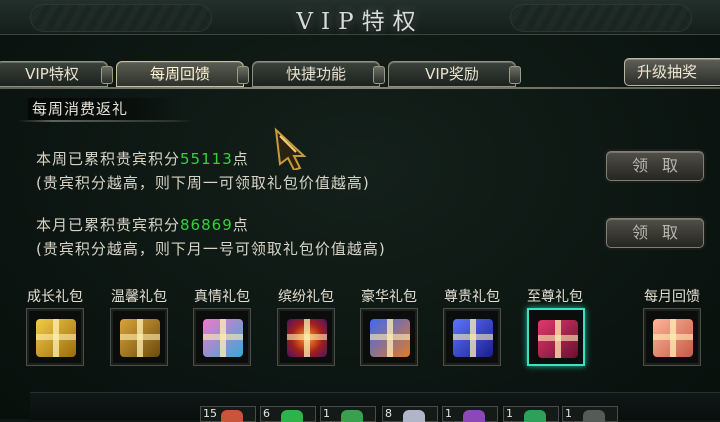 The width and height of the screenshot is (720, 422). I want to click on weekly-points-suffix: 点, so click(240, 159).